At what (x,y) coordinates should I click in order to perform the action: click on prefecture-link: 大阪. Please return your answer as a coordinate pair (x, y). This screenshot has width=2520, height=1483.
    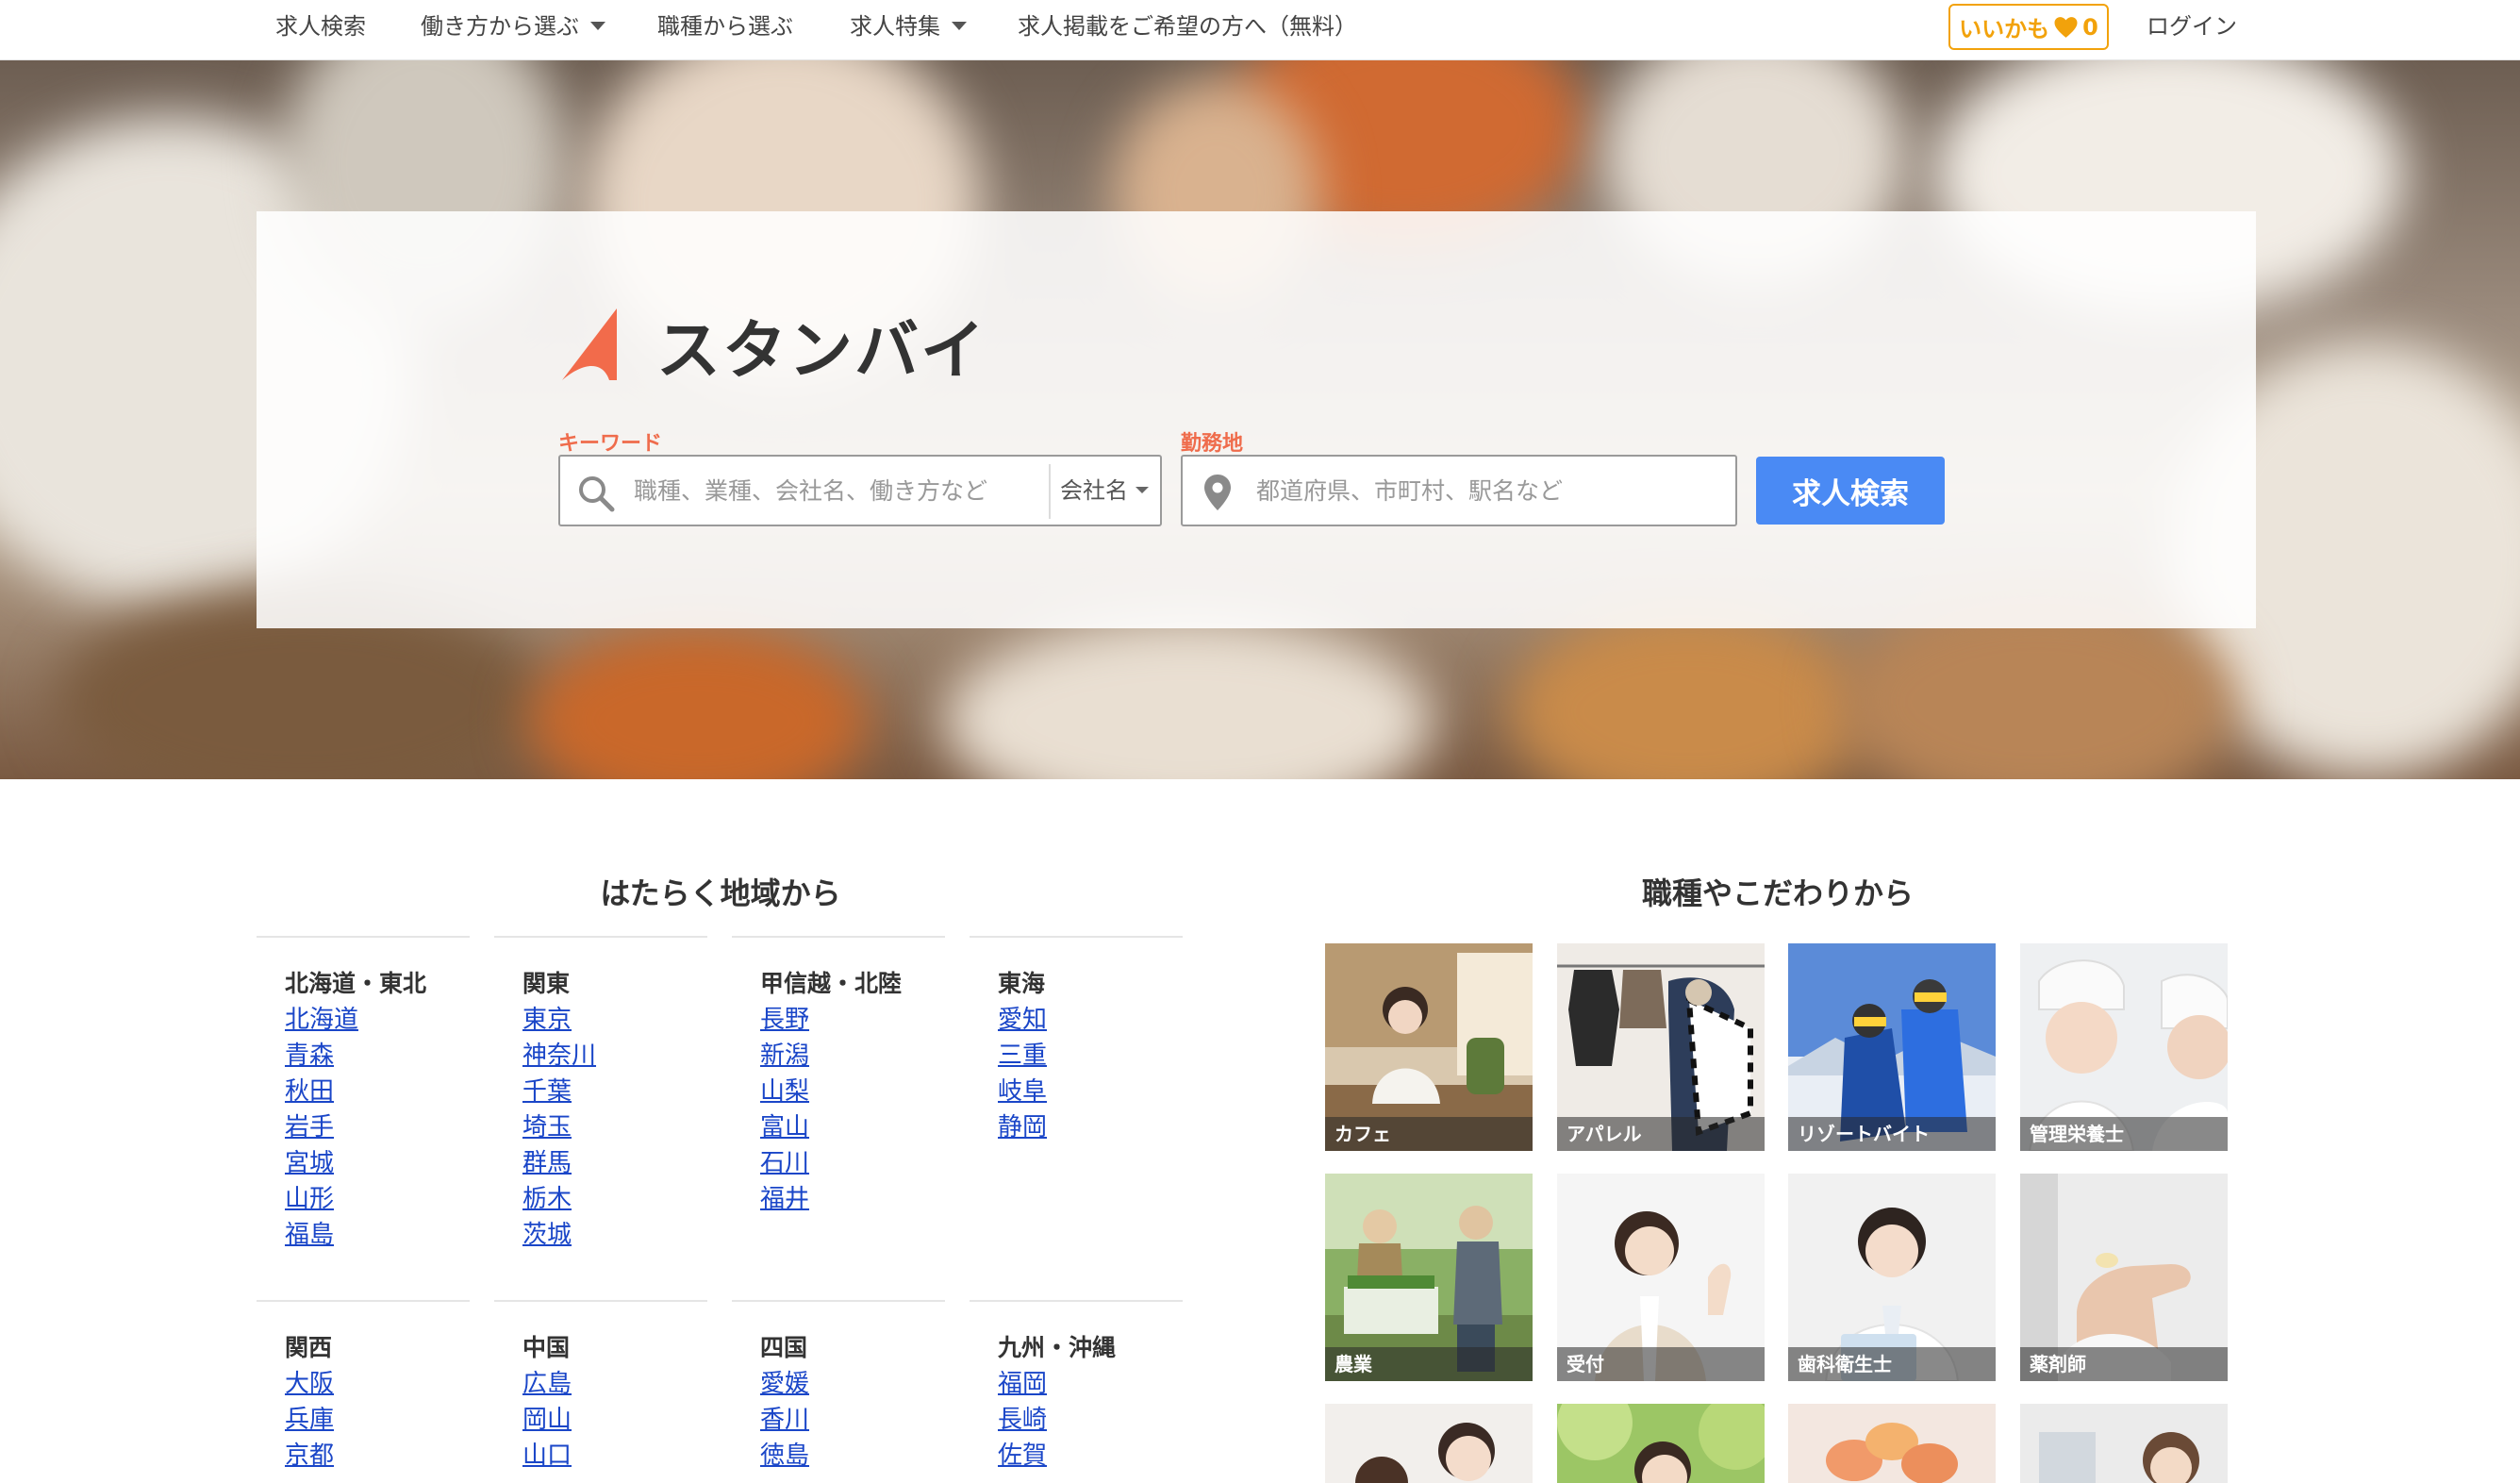
    Looking at the image, I should click on (377, 1384).